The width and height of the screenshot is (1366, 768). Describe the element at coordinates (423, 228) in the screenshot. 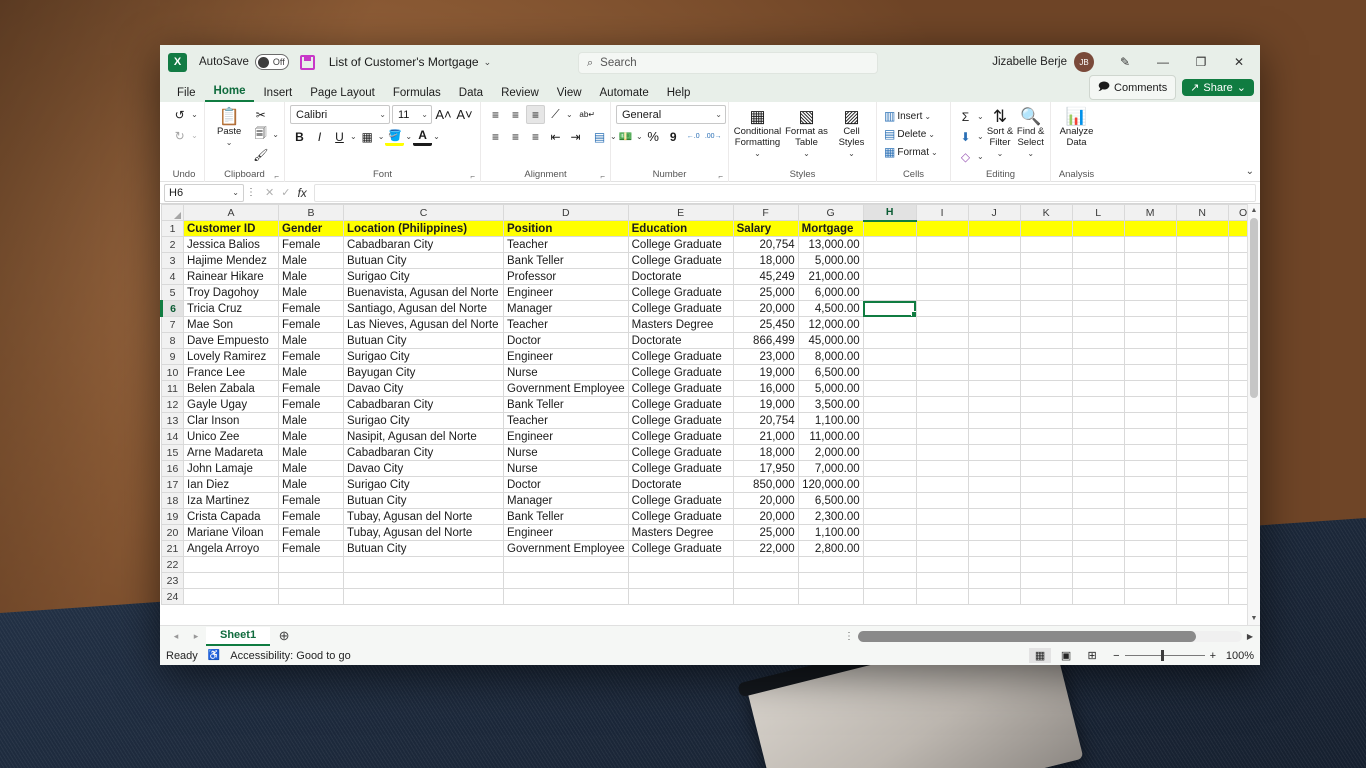

I see `cell-C1: Location (Philippines)` at that location.